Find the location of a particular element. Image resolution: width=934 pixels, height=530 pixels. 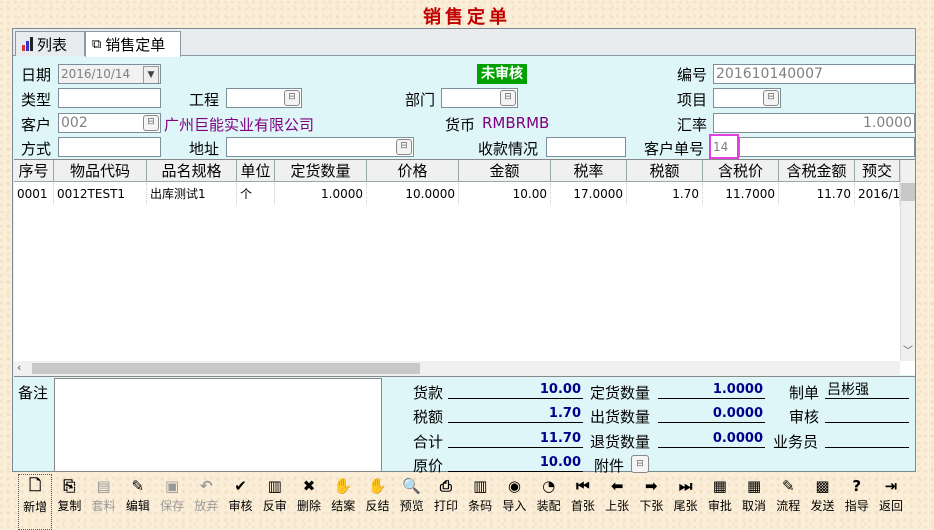

table-cell: 2016/1 is located at coordinates (877, 194).